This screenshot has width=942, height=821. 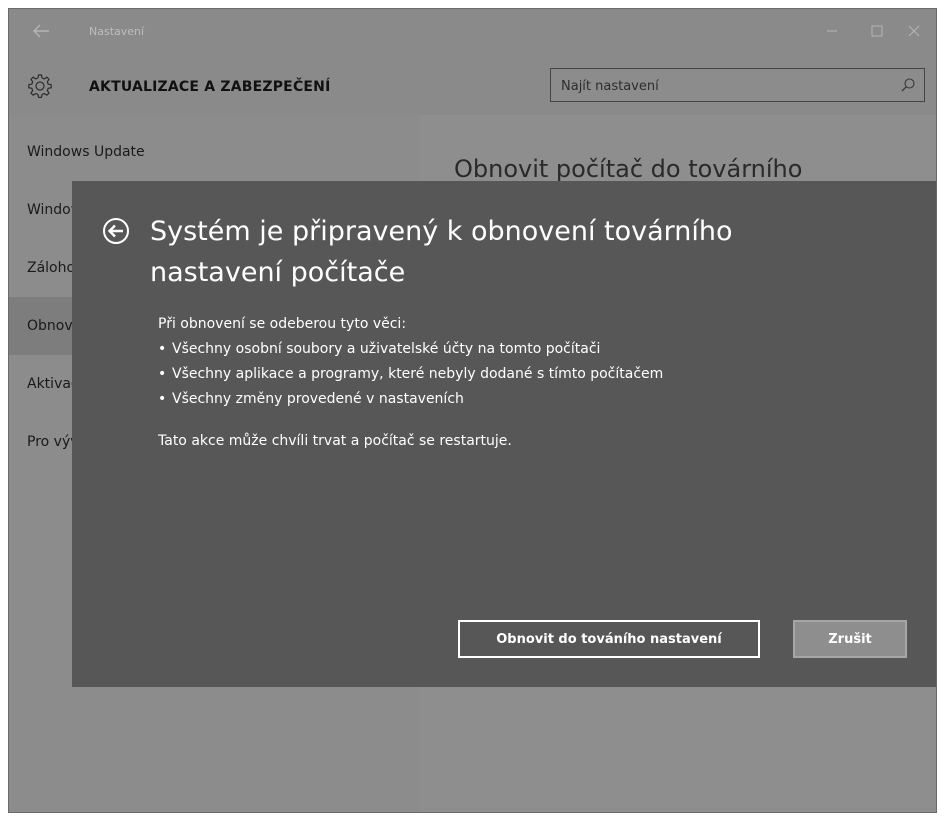 I want to click on search-input, so click(x=721, y=86).